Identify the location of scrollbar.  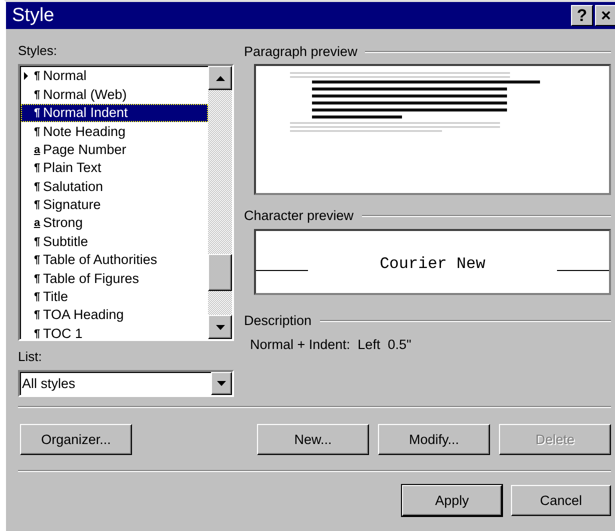
(220, 203).